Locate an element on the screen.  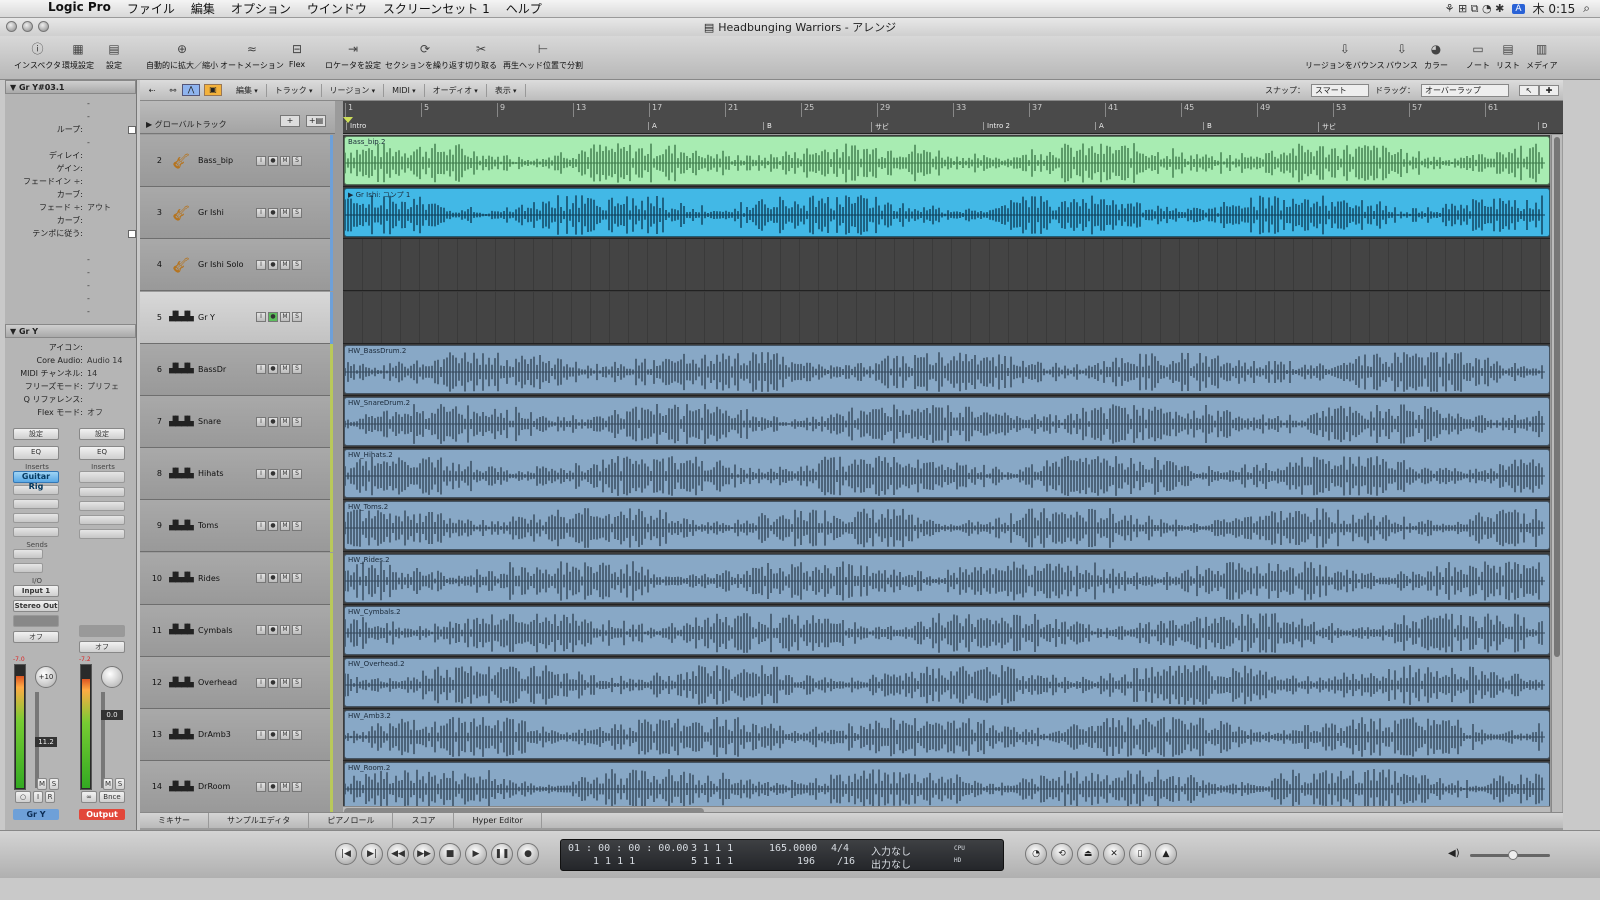
inspector-param: ゲイン: is located at coordinates (70, 168).